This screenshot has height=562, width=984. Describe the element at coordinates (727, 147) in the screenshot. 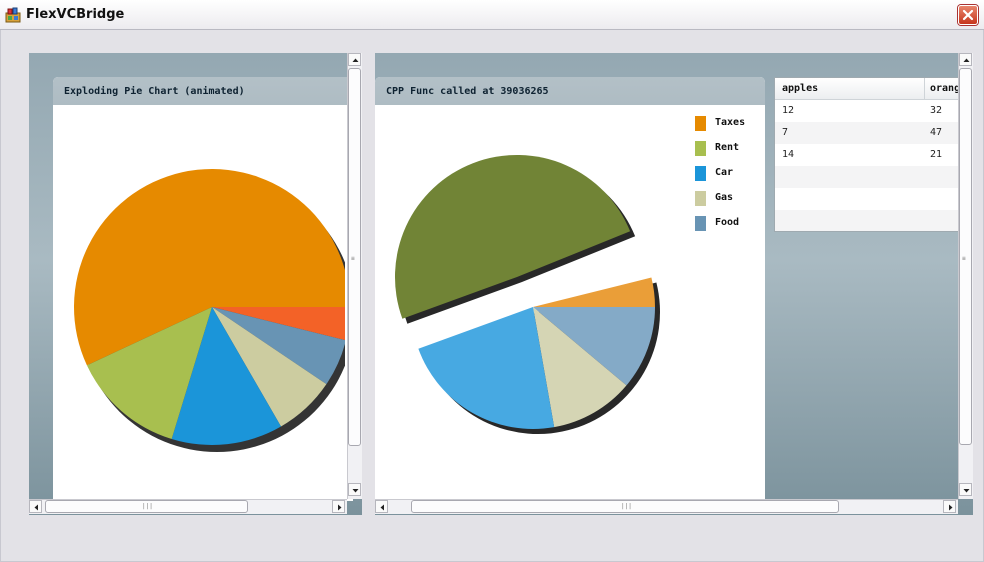

I see `legend-label: Rent` at that location.